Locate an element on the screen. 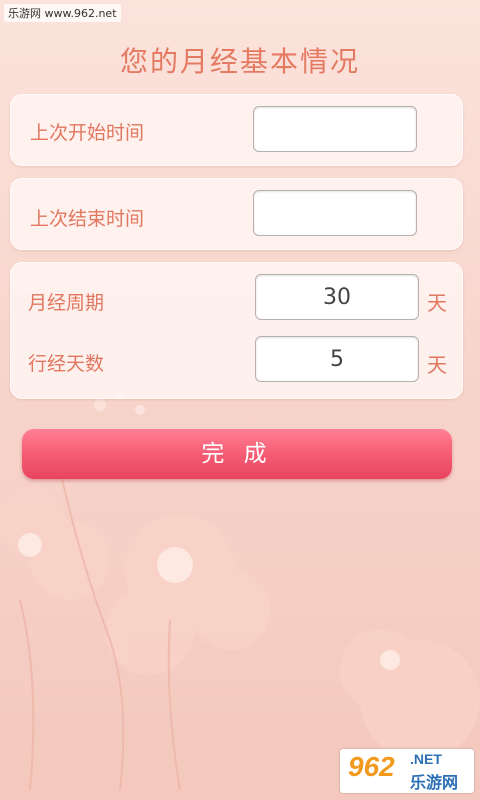 The width and height of the screenshot is (480, 800). start-date-label: 上次开始时间 is located at coordinates (87, 133).